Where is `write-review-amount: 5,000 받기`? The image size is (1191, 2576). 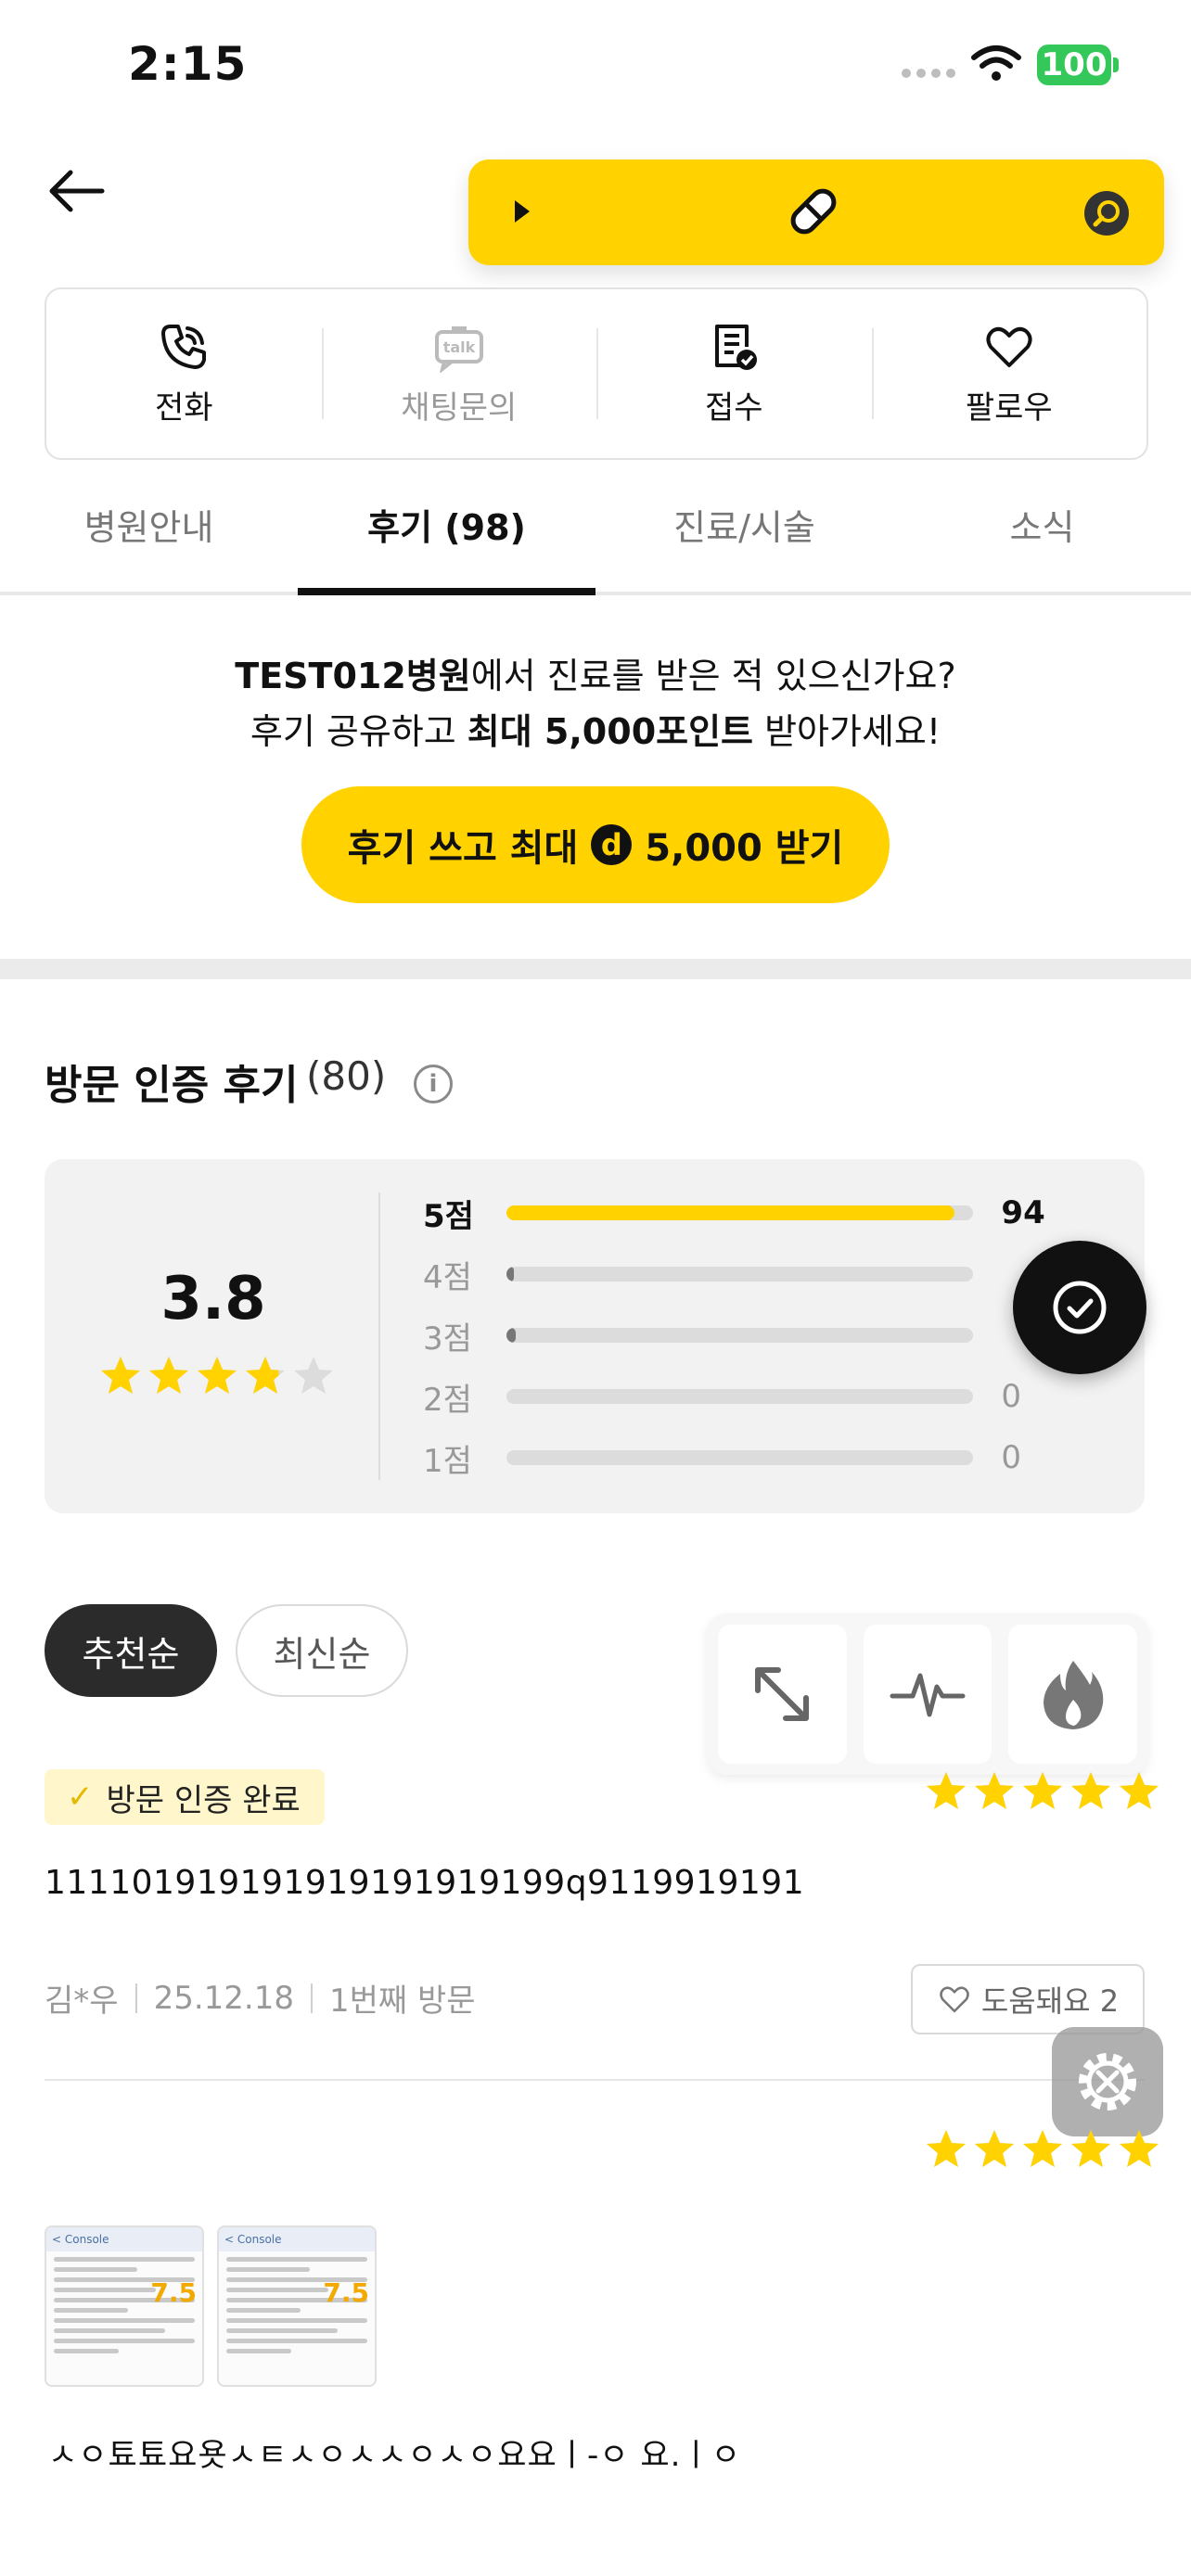 write-review-amount: 5,000 받기 is located at coordinates (744, 849).